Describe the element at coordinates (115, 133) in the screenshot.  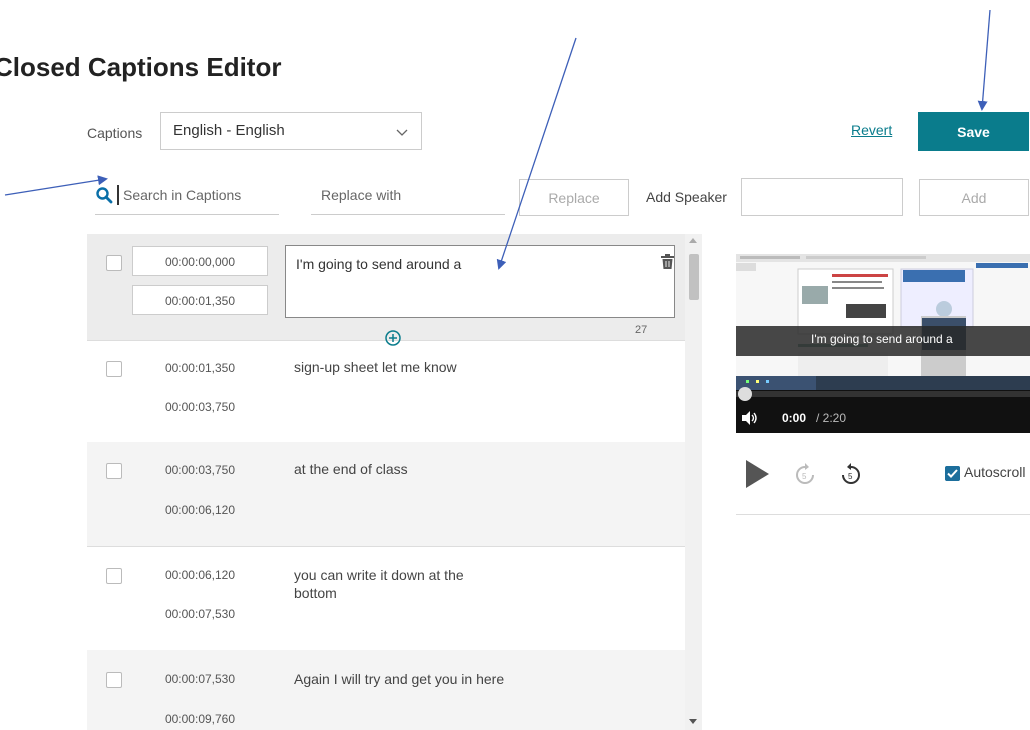
I see `captions-label: Captions` at that location.